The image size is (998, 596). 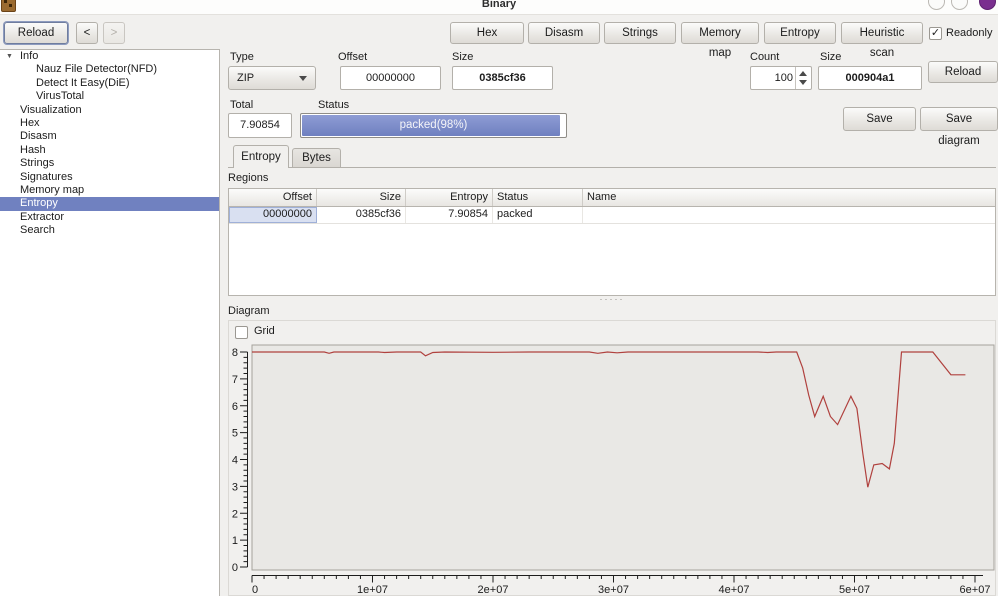 I want to click on tab-bytes: Bytes, so click(x=316, y=158).